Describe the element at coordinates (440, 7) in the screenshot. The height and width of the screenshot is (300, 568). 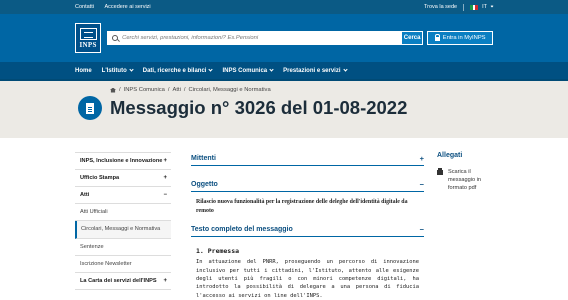
I see `trova-sede-link: Trova la sede` at that location.